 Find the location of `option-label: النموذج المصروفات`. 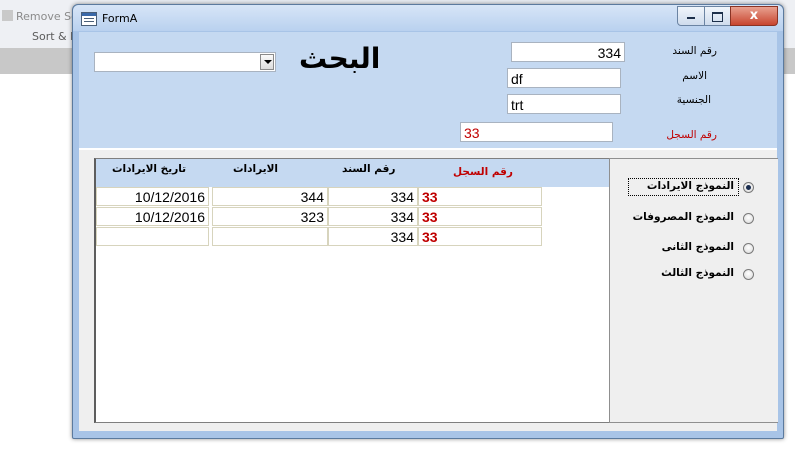

option-label: النموذج المصروفات is located at coordinates (683, 217).